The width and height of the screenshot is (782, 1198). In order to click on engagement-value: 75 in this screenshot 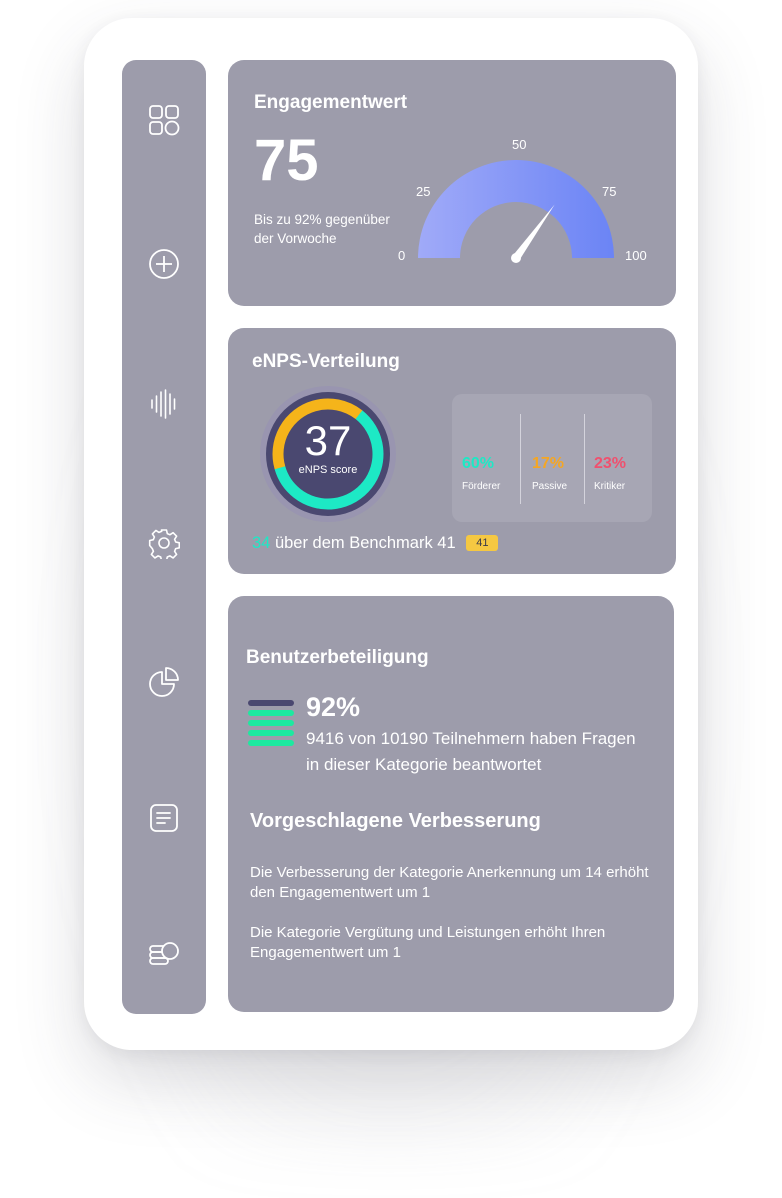, I will do `click(286, 160)`.